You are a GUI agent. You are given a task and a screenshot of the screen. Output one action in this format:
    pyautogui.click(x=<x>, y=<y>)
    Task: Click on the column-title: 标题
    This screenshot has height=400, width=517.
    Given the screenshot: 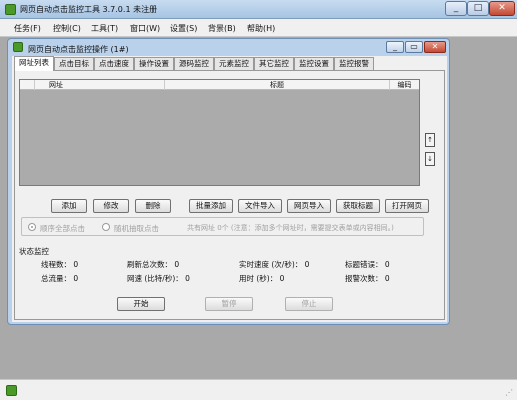 What is the action you would take?
    pyautogui.click(x=277, y=85)
    